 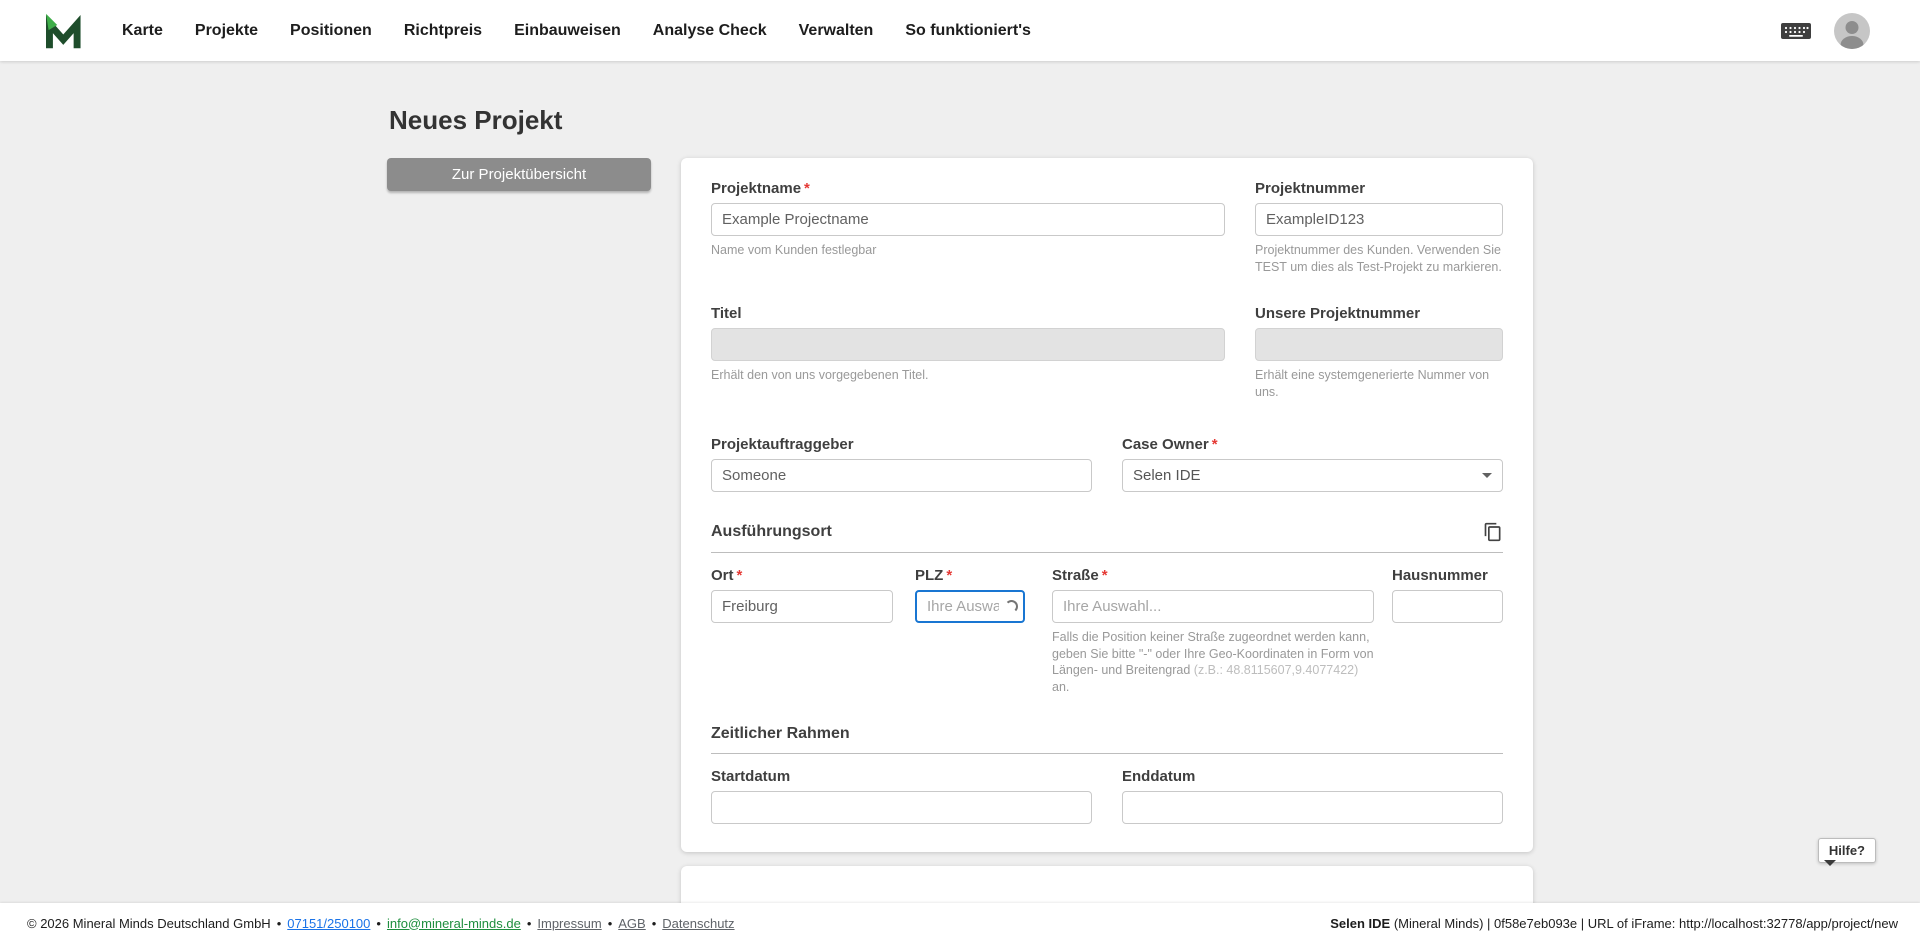 I want to click on ort-label: Ort *, so click(x=727, y=575).